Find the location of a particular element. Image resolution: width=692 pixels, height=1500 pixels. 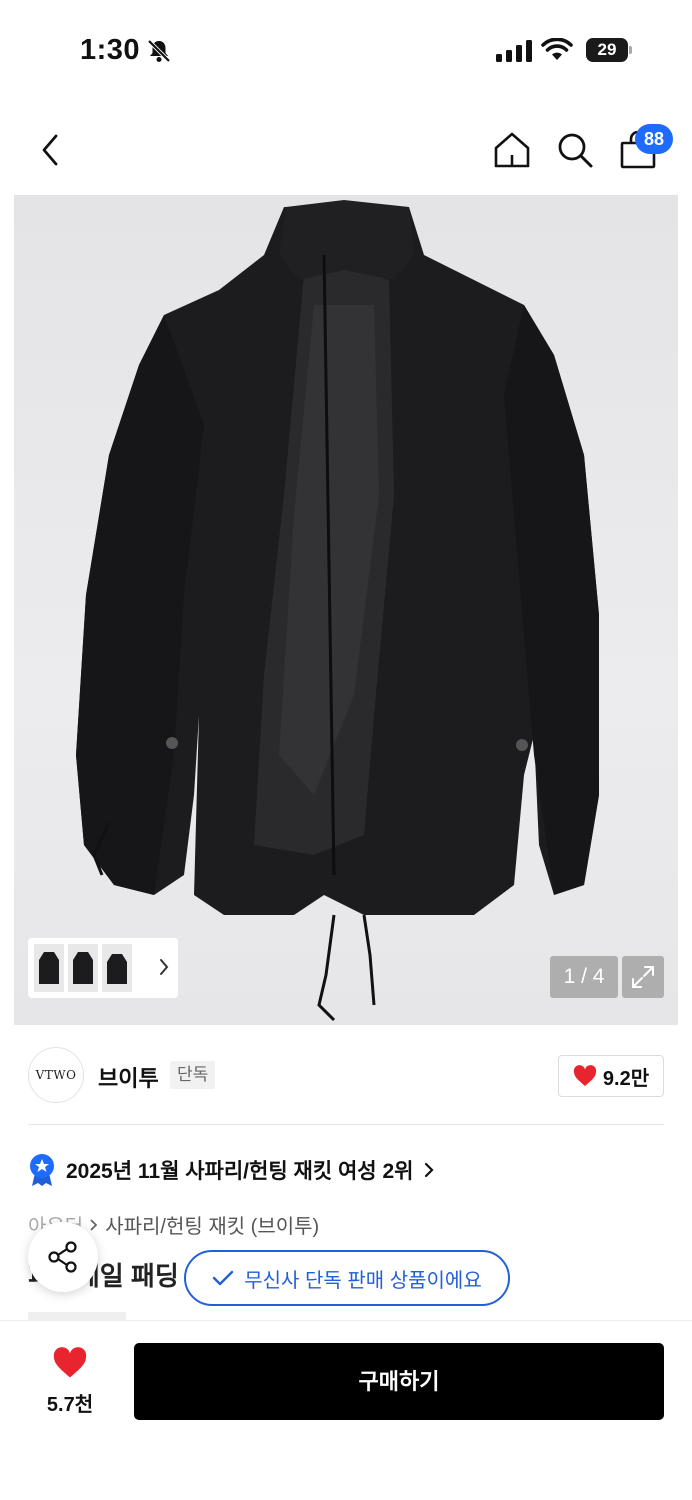

brand-name: 브이투 is located at coordinates (128, 1077).